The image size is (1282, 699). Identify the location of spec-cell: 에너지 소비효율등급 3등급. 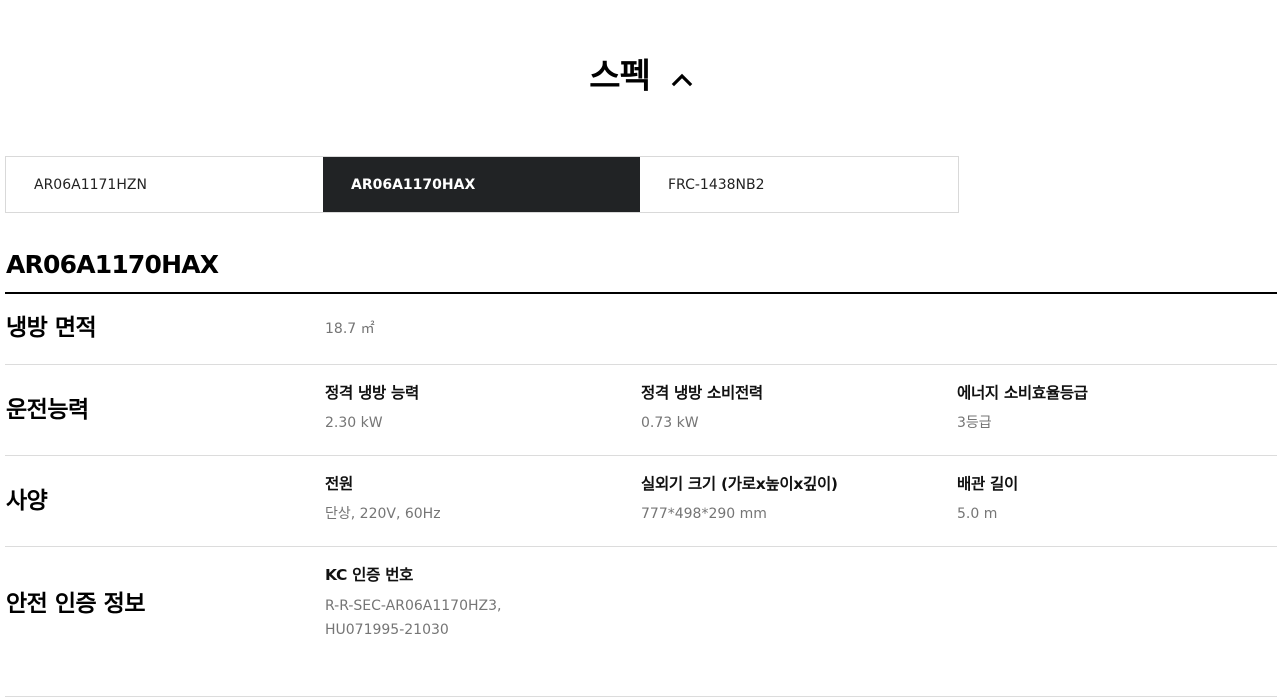
(1092, 408).